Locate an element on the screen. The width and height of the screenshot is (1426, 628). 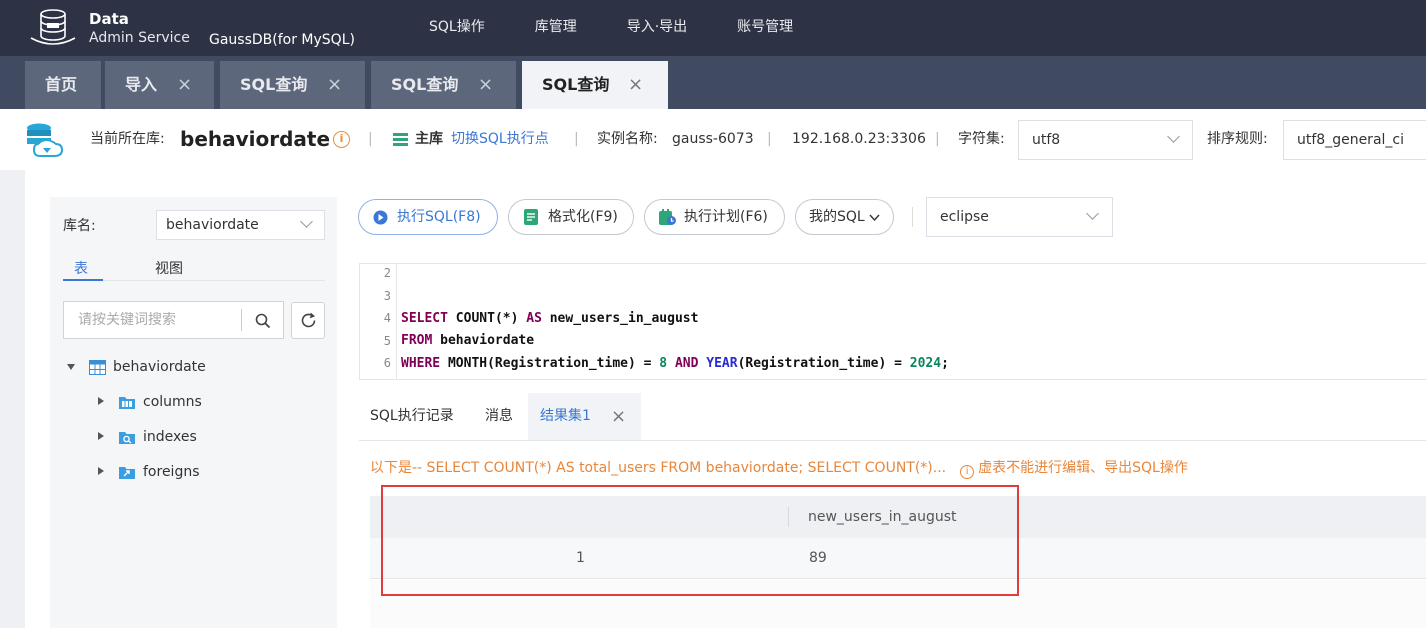
nav-db-manage: 库管理 is located at coordinates (556, 27).